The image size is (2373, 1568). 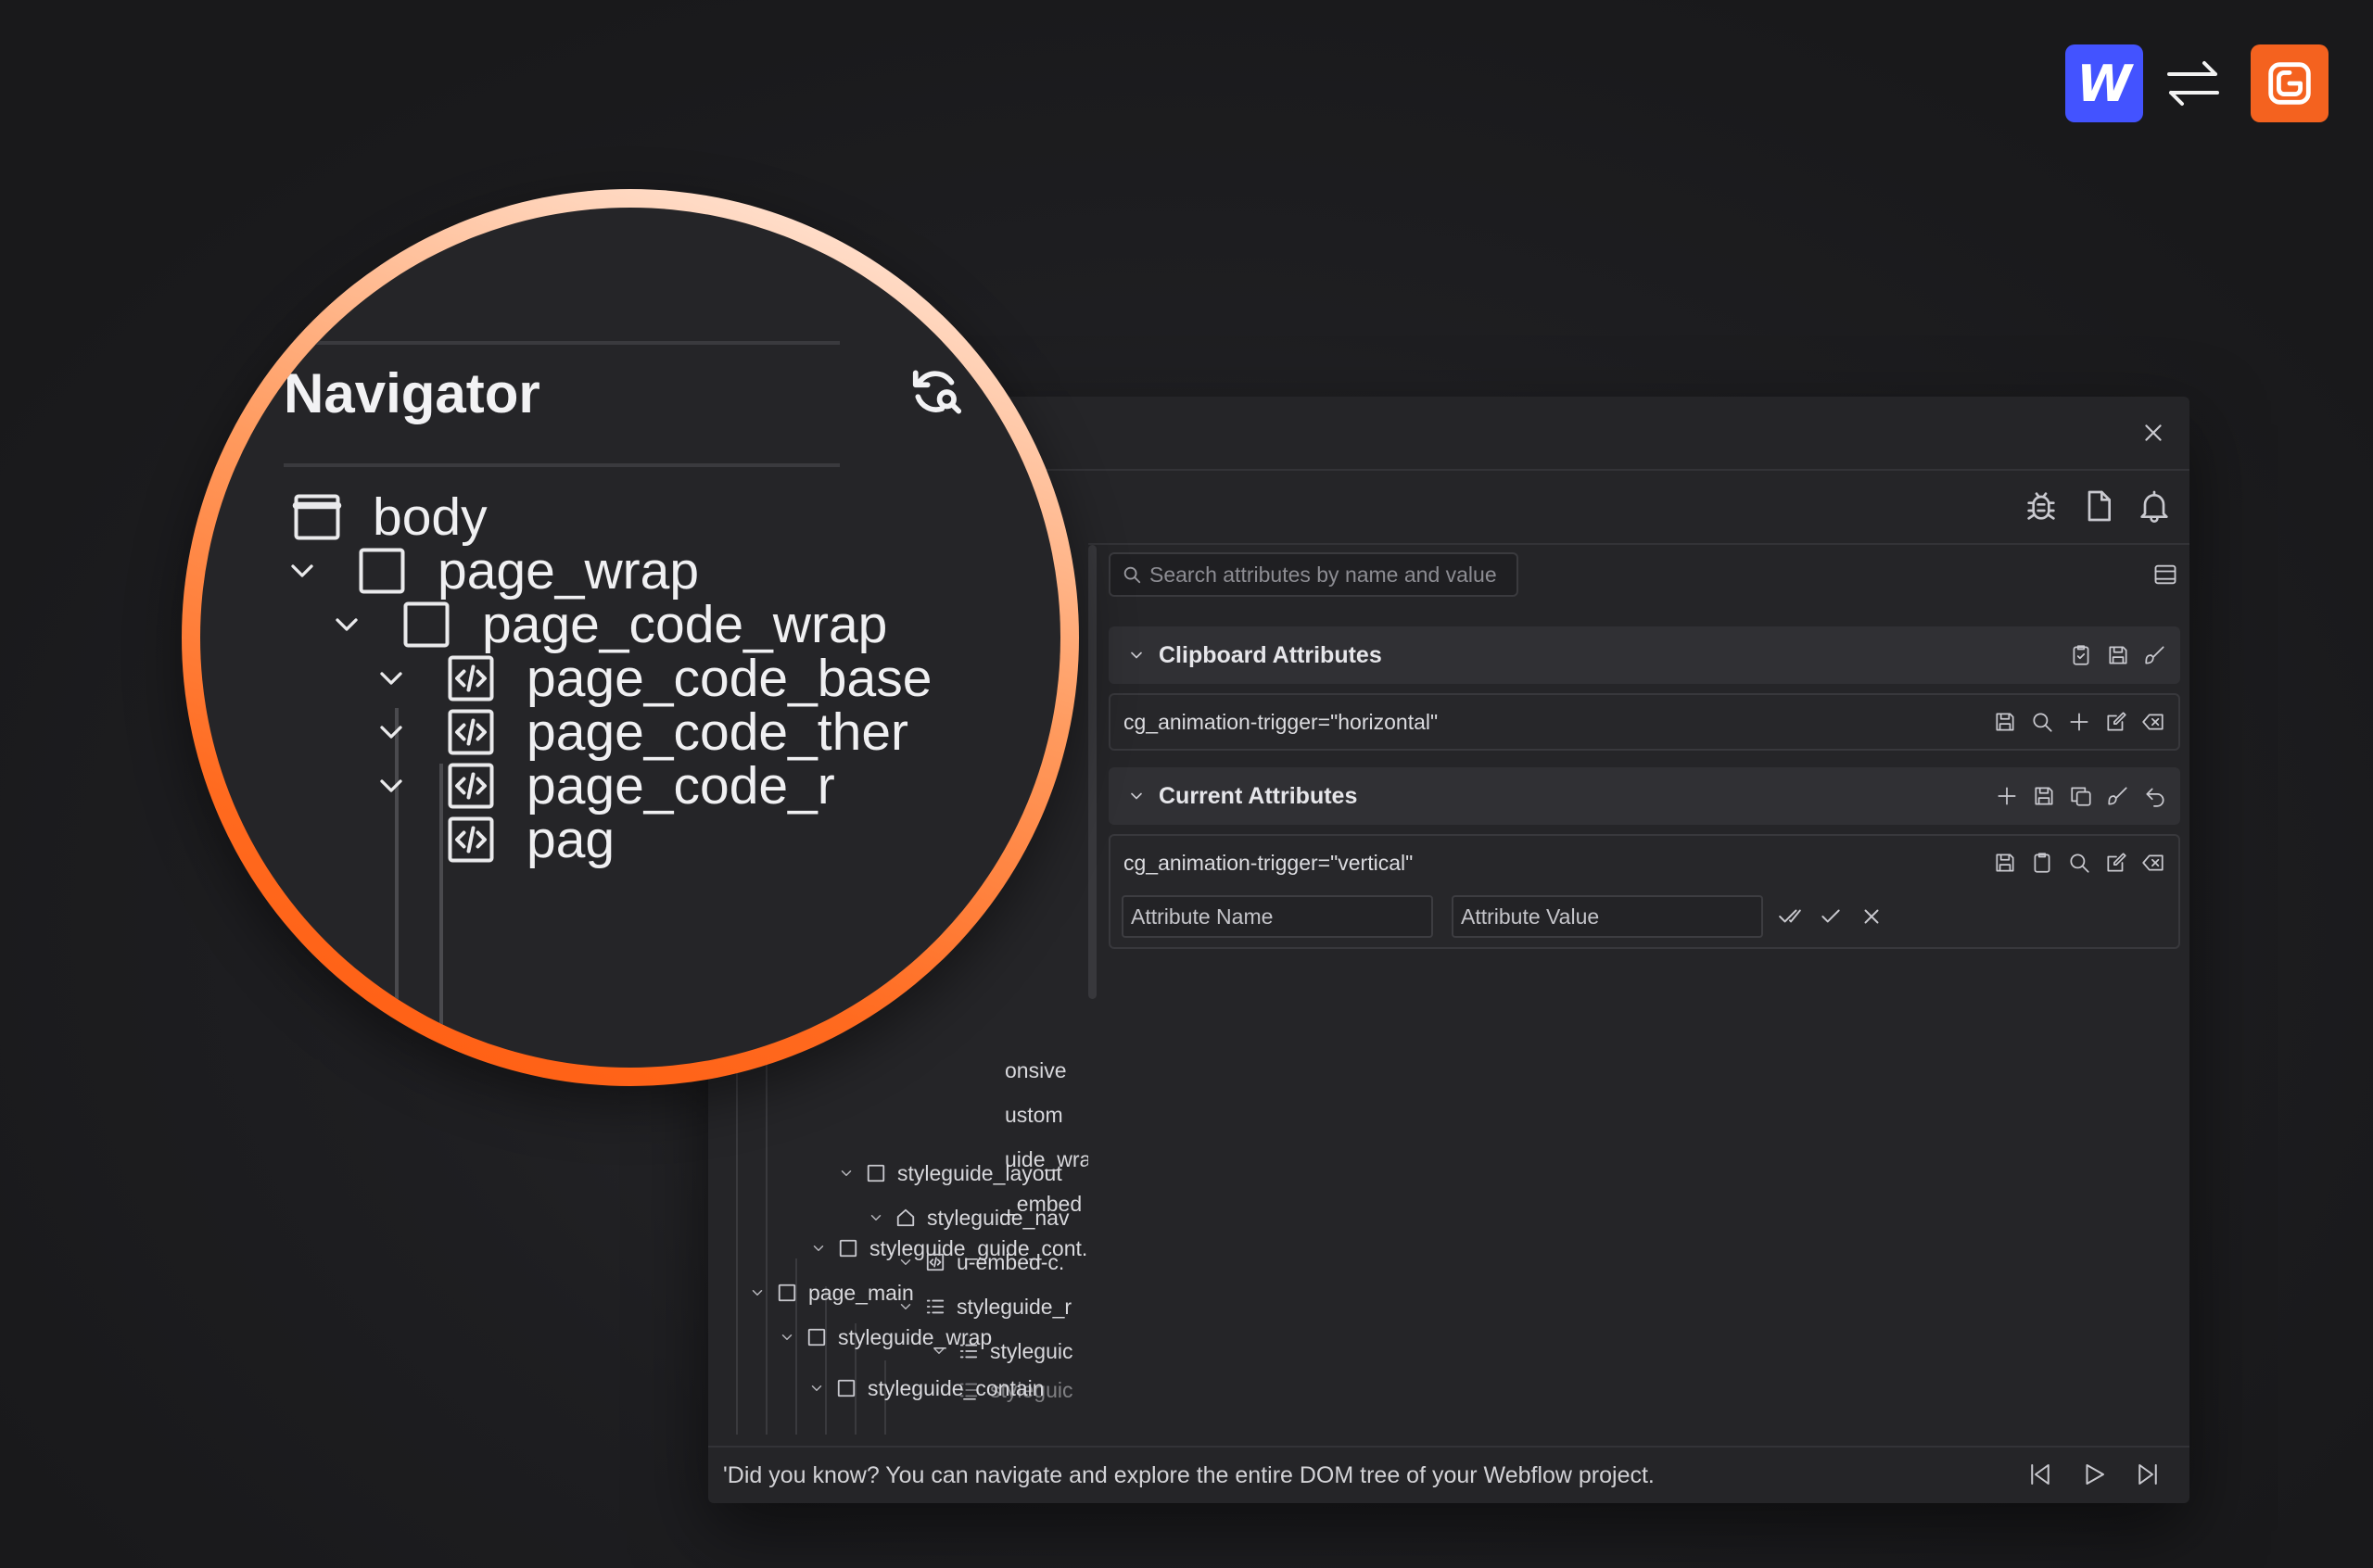 I want to click on tree-item-label: ustom, so click(x=1034, y=1114).